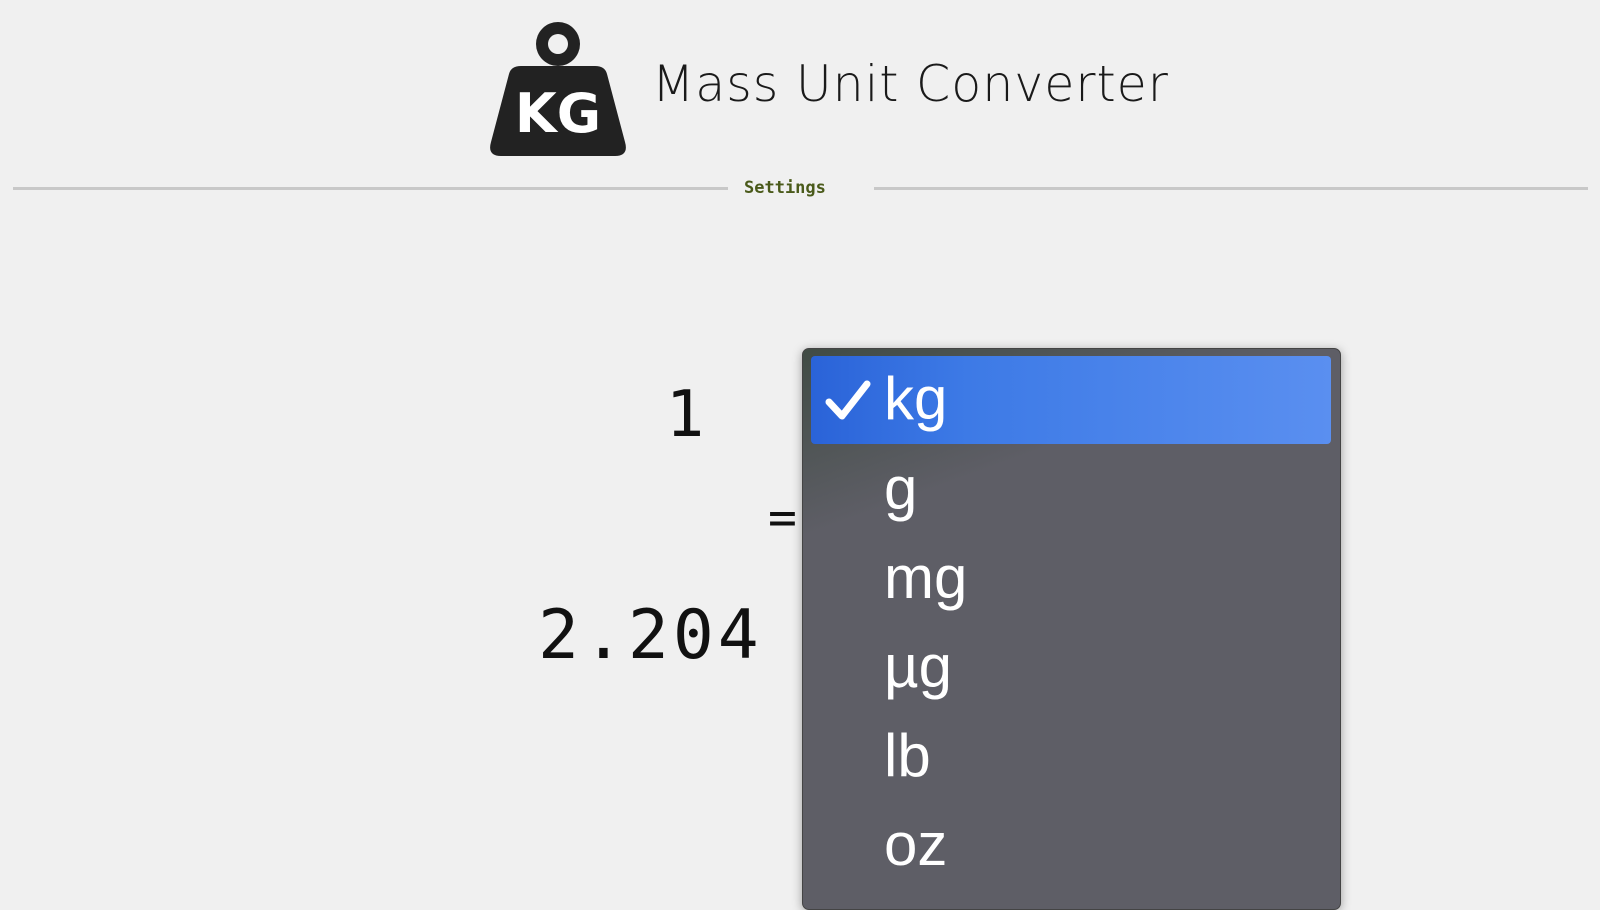  I want to click on checkmark-icon, so click(848, 400).